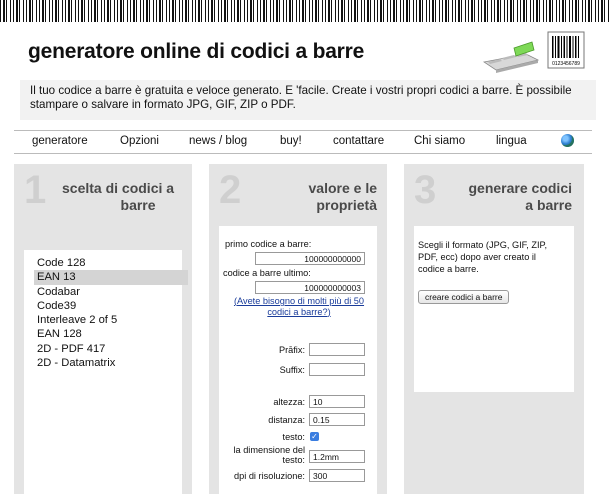  I want to click on create-barcodes-button: creare codici a barre, so click(464, 297).